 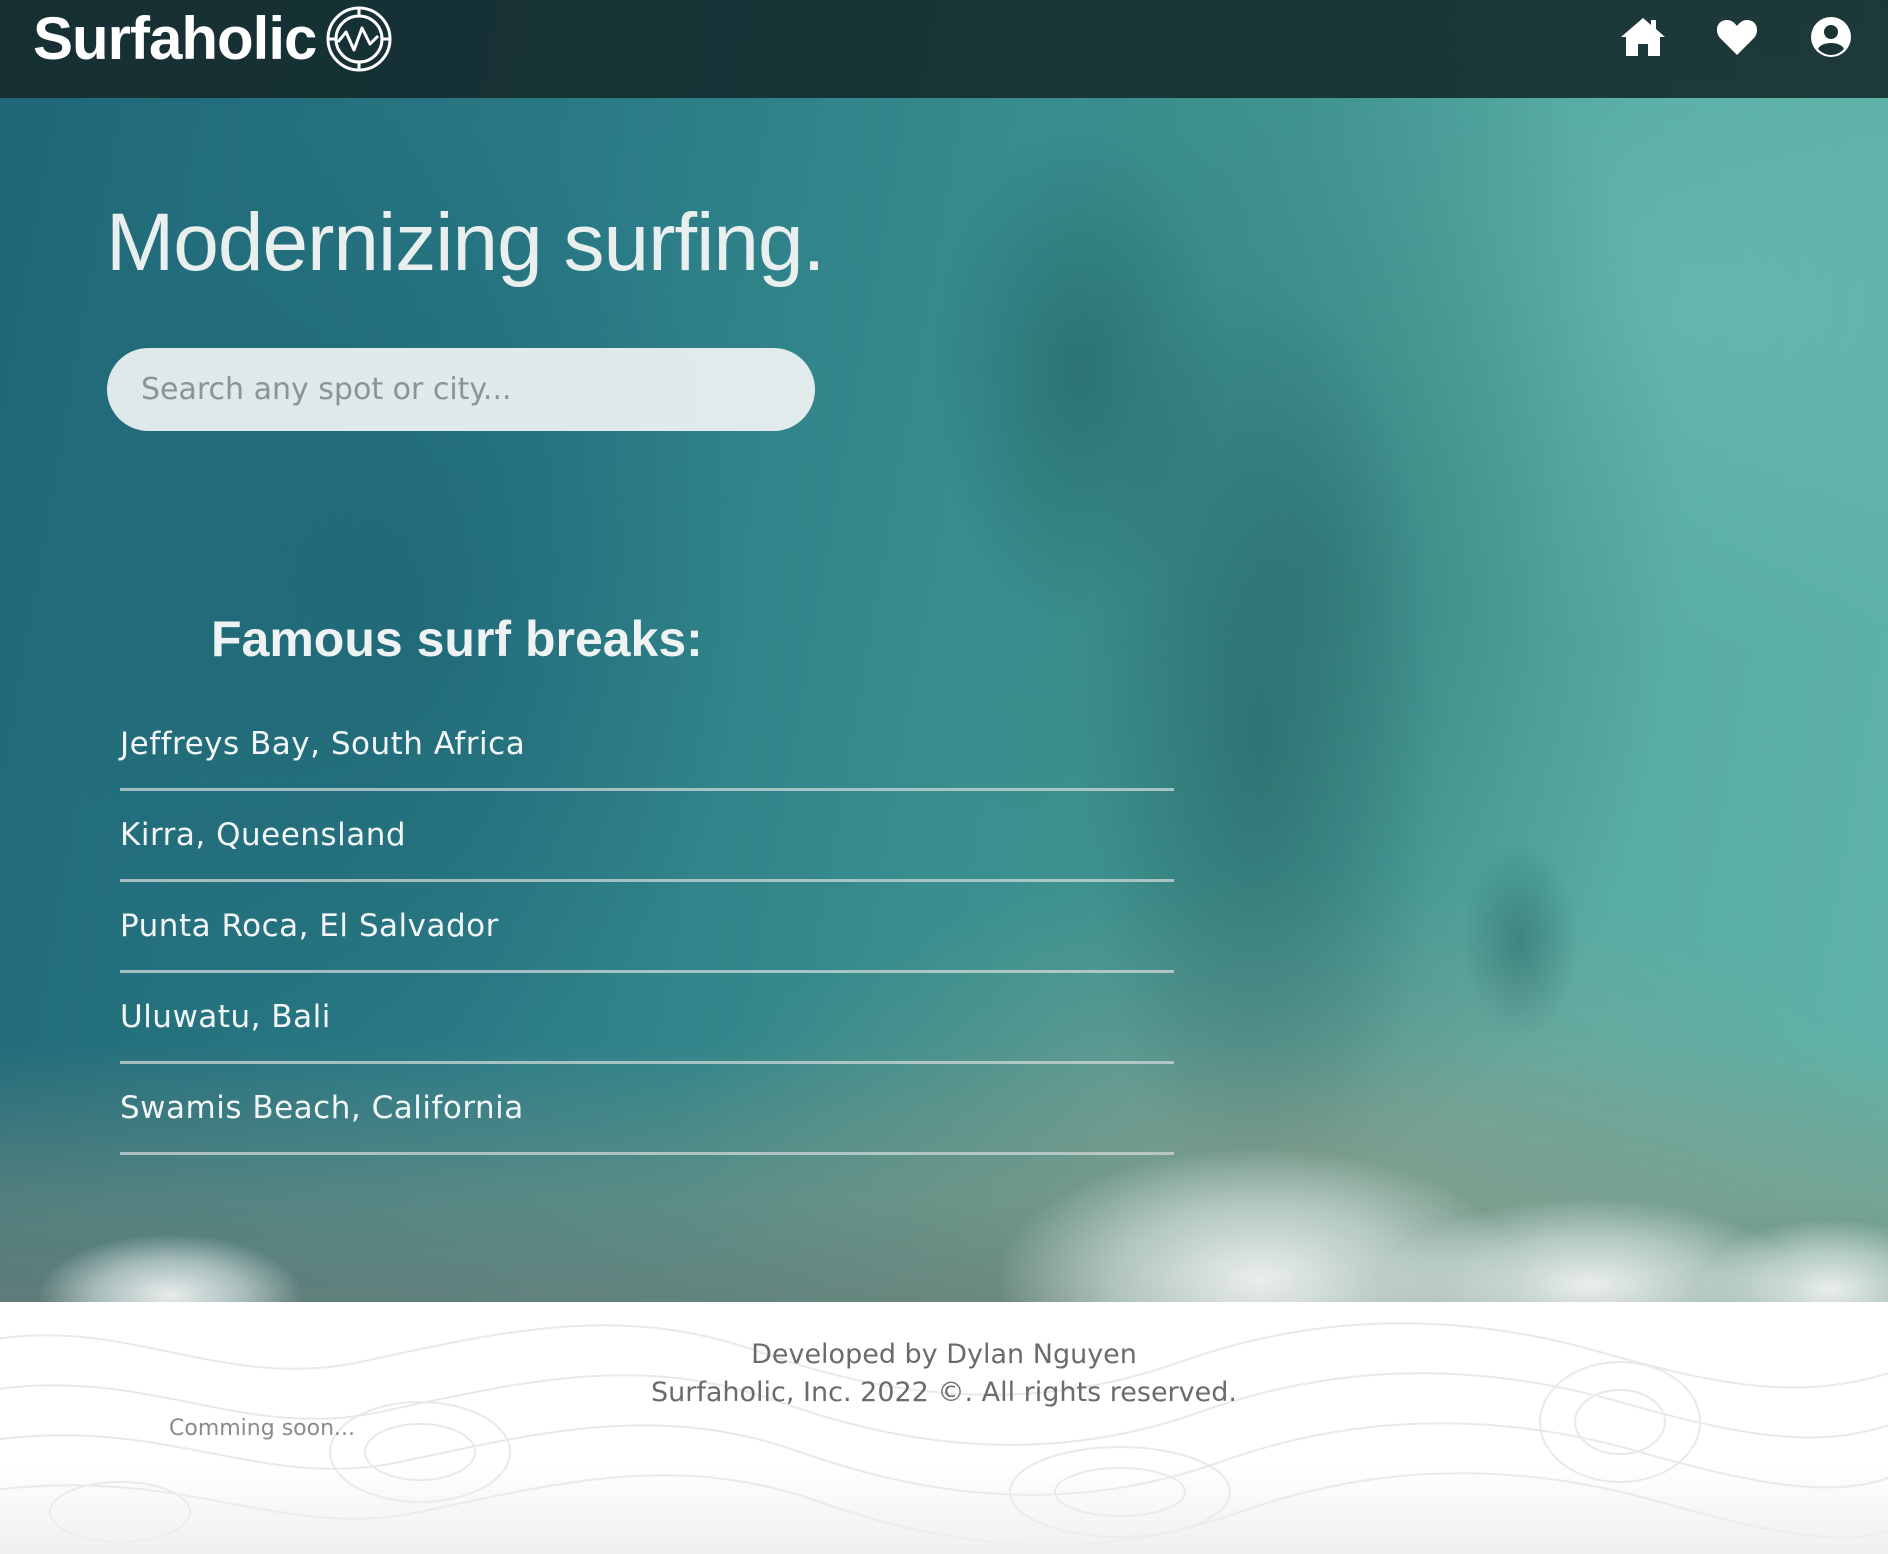 I want to click on break-link-uluwatu: Uluwatu, Bali, so click(x=647, y=1018).